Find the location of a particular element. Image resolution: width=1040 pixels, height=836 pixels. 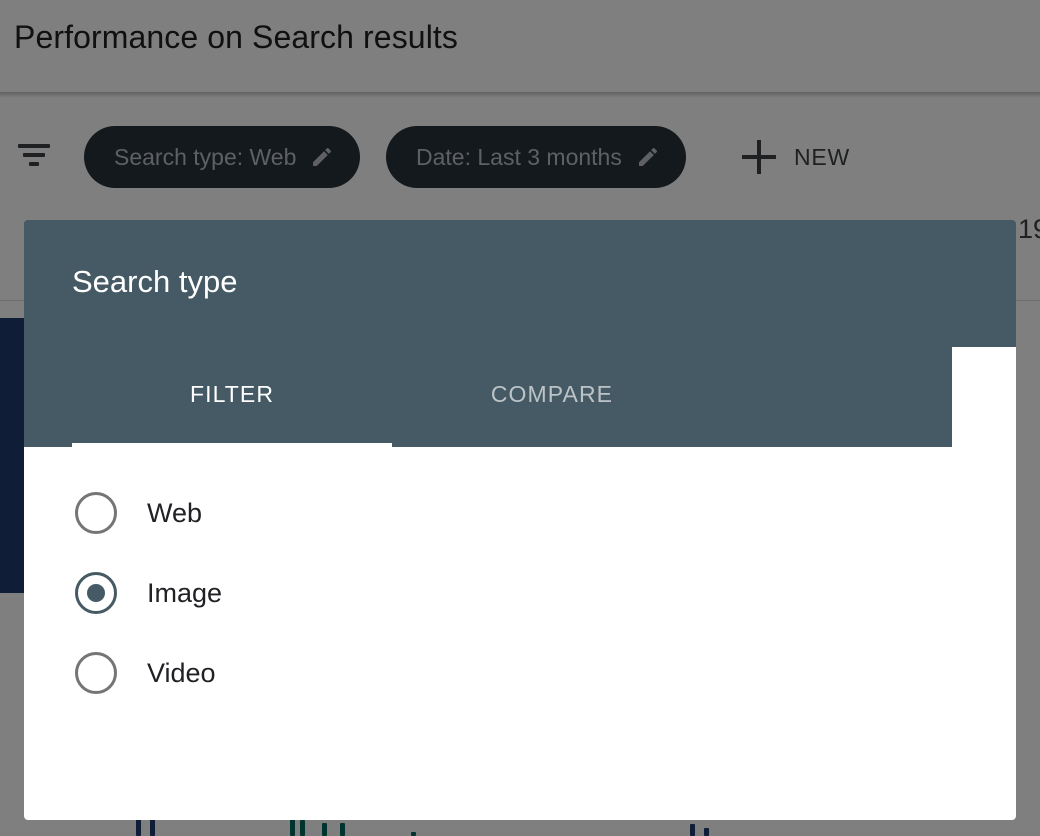

radio-icon-image-selected is located at coordinates (96, 593).